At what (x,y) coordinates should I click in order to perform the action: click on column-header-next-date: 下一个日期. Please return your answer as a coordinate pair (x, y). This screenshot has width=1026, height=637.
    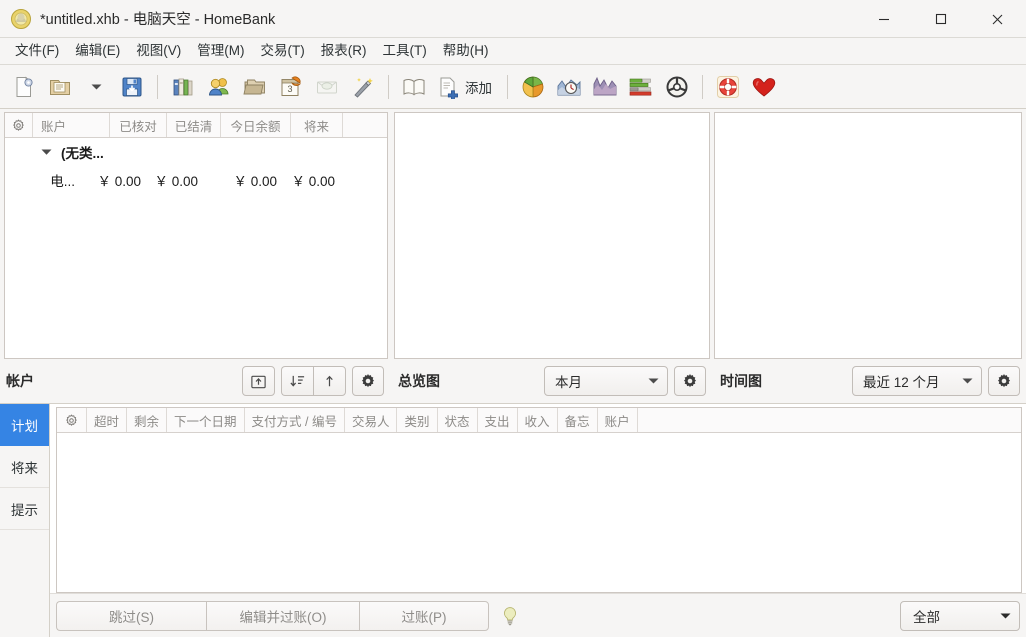
    Looking at the image, I should click on (206, 420).